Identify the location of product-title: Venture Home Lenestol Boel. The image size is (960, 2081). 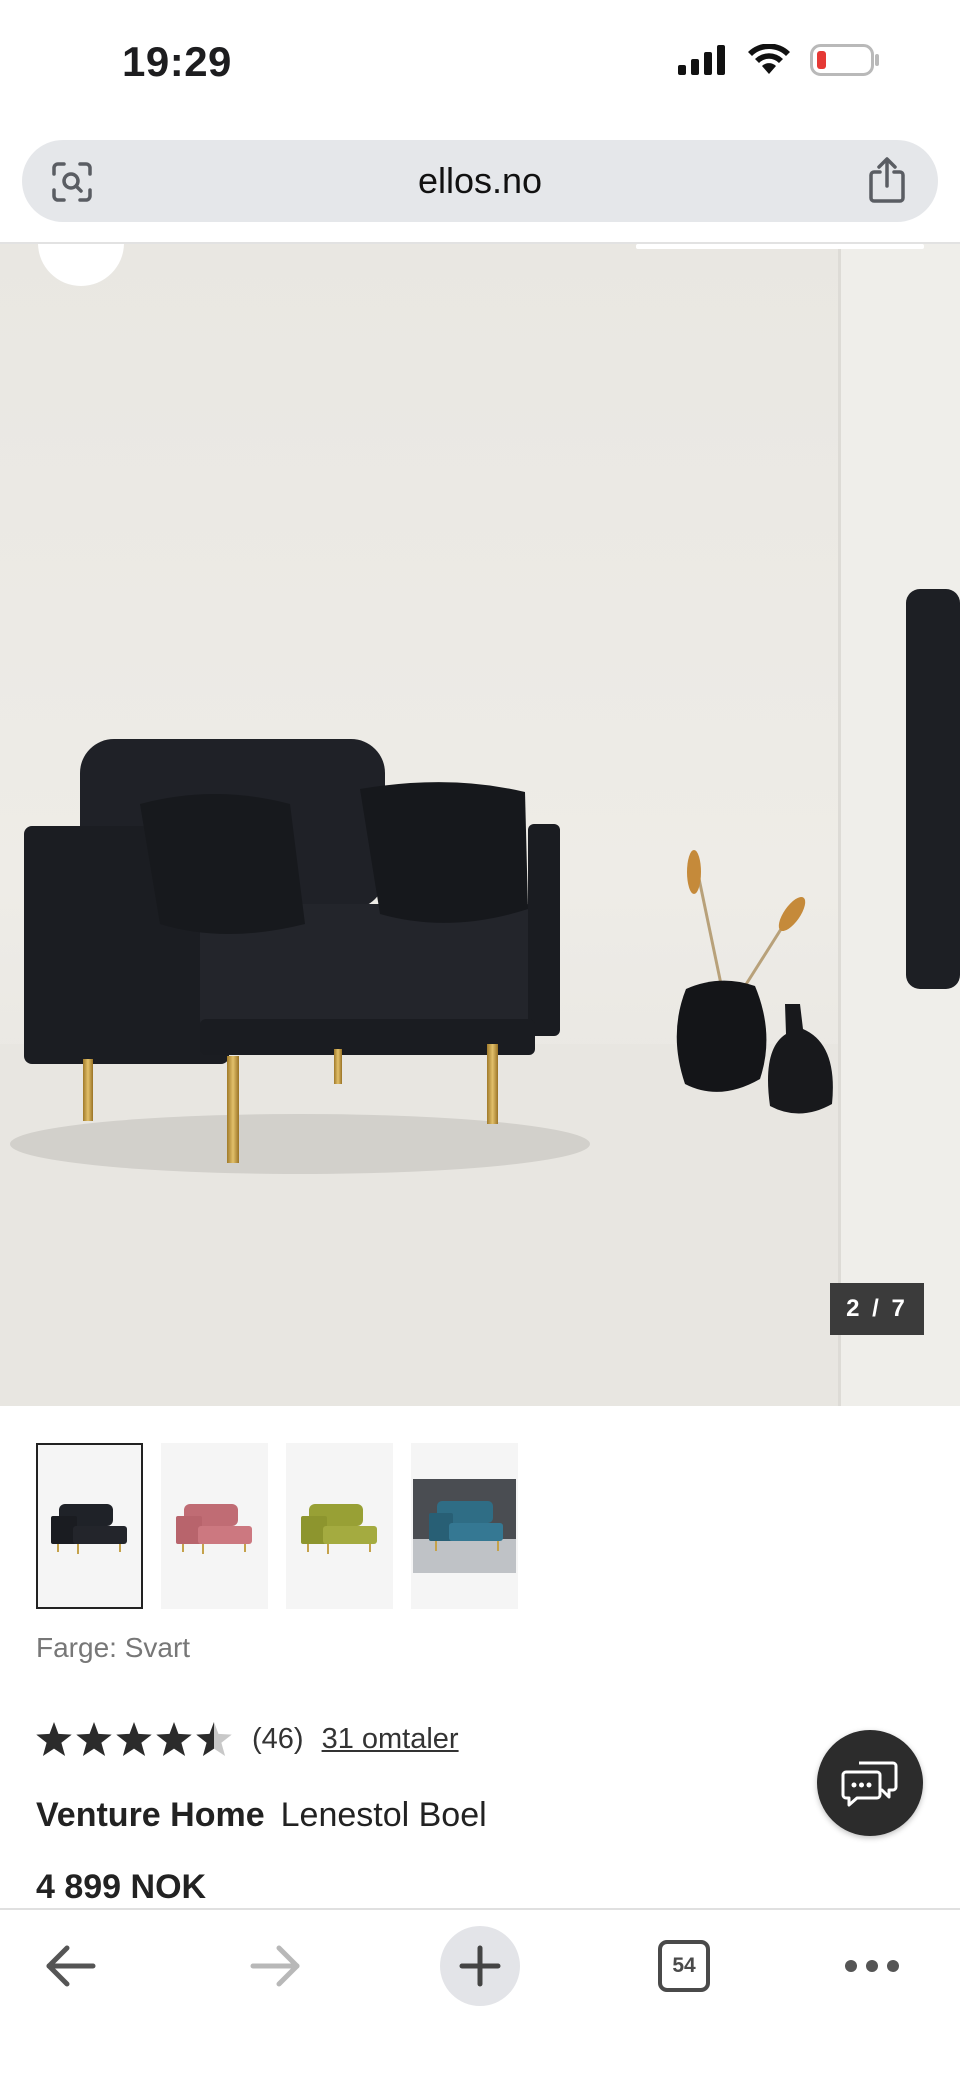
(261, 1815).